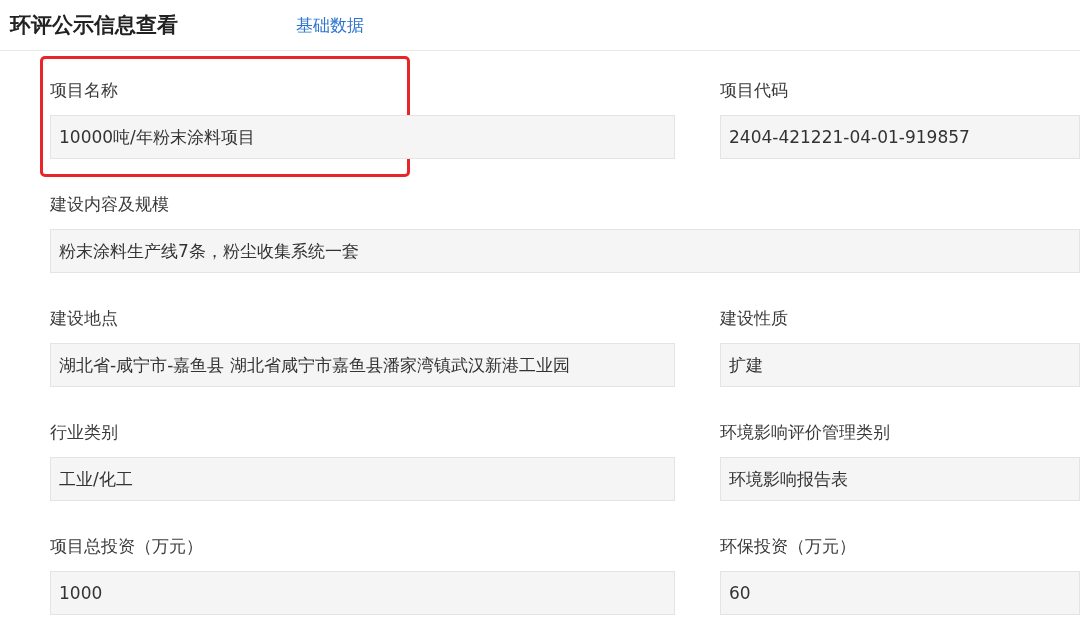 The height and width of the screenshot is (632, 1080). I want to click on field-label: 建设地点, so click(84, 318).